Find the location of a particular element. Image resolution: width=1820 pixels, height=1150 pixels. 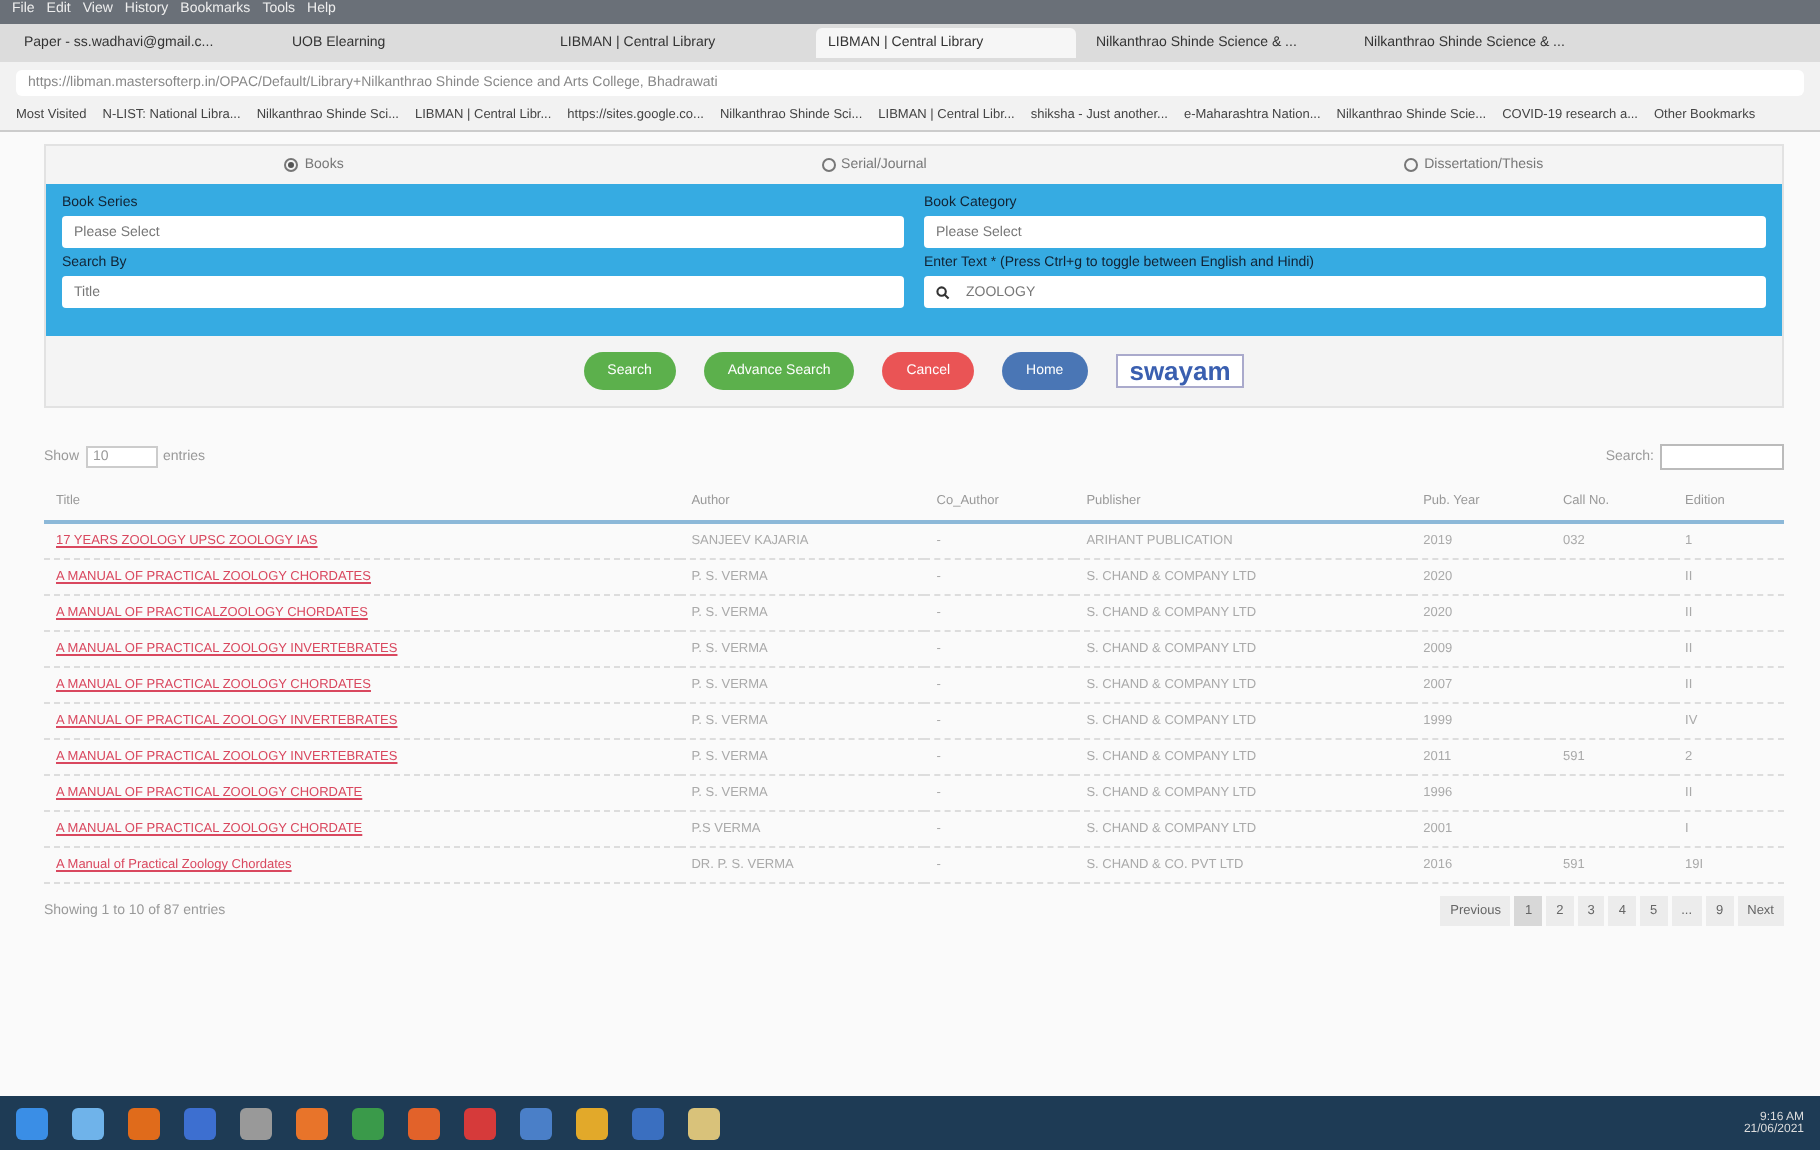

search-field is located at coordinates (1722, 457).